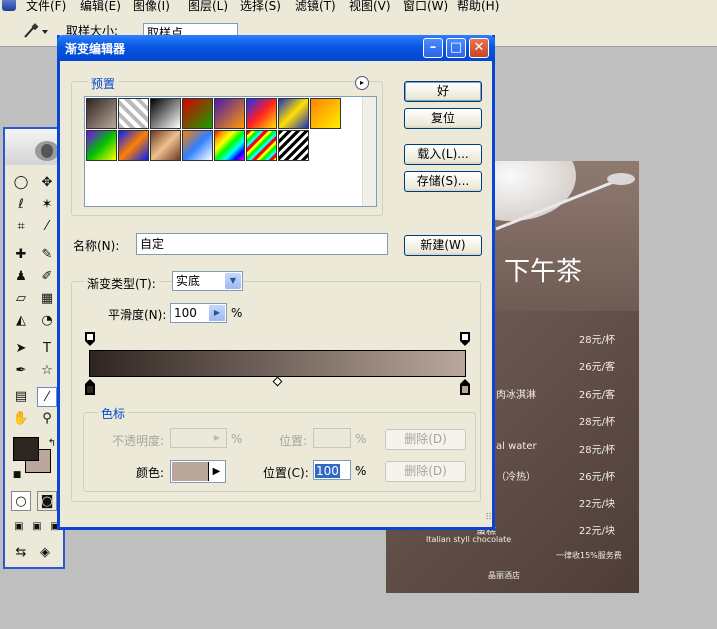  Describe the element at coordinates (465, 387) in the screenshot. I see `color-stop-right` at that location.